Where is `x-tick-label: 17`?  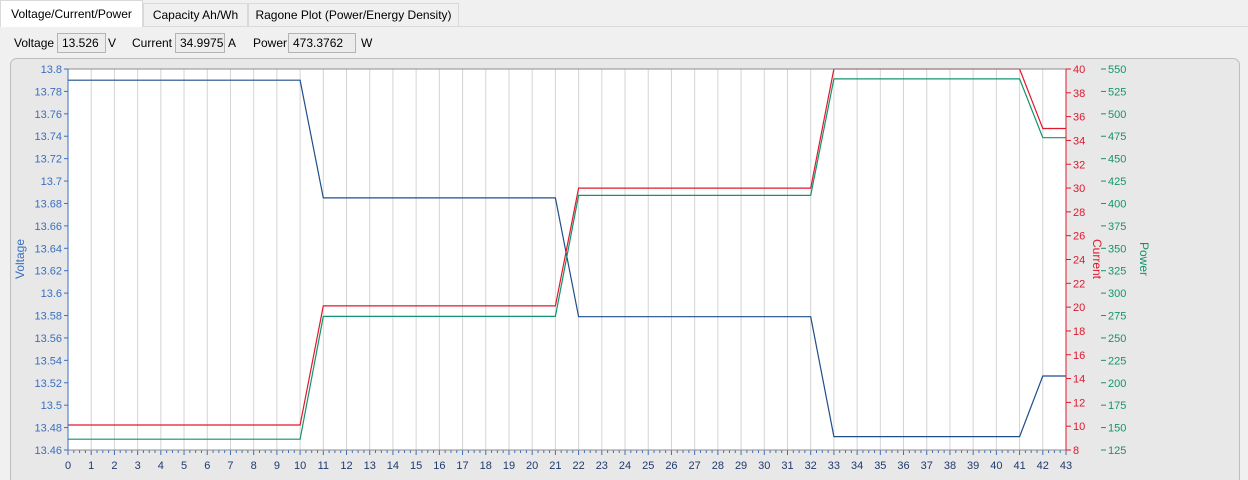 x-tick-label: 17 is located at coordinates (462, 466).